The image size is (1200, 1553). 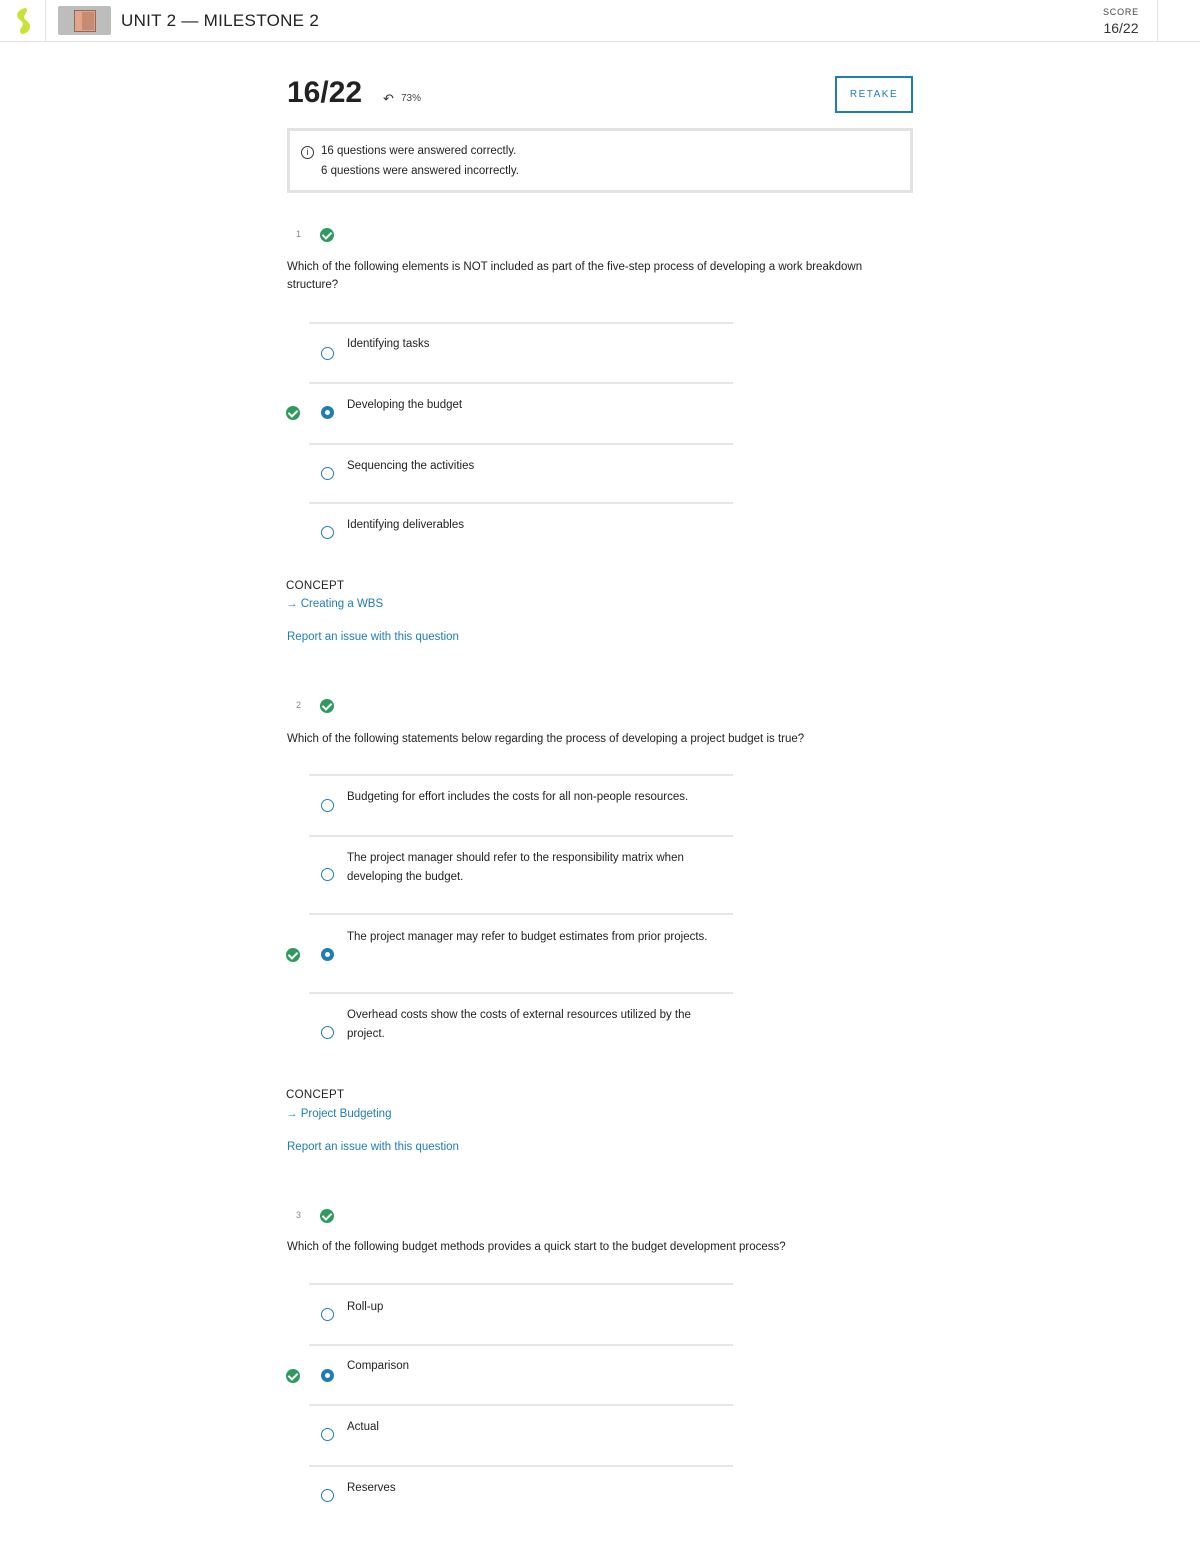 I want to click on incorrect-count-text: 6 questions were answered incorrectly., so click(x=420, y=171).